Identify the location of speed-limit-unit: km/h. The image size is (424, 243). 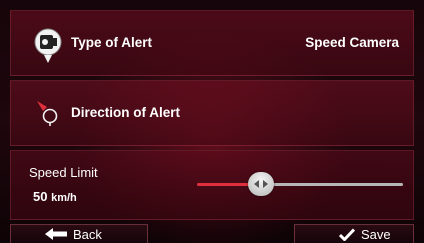
(64, 198).